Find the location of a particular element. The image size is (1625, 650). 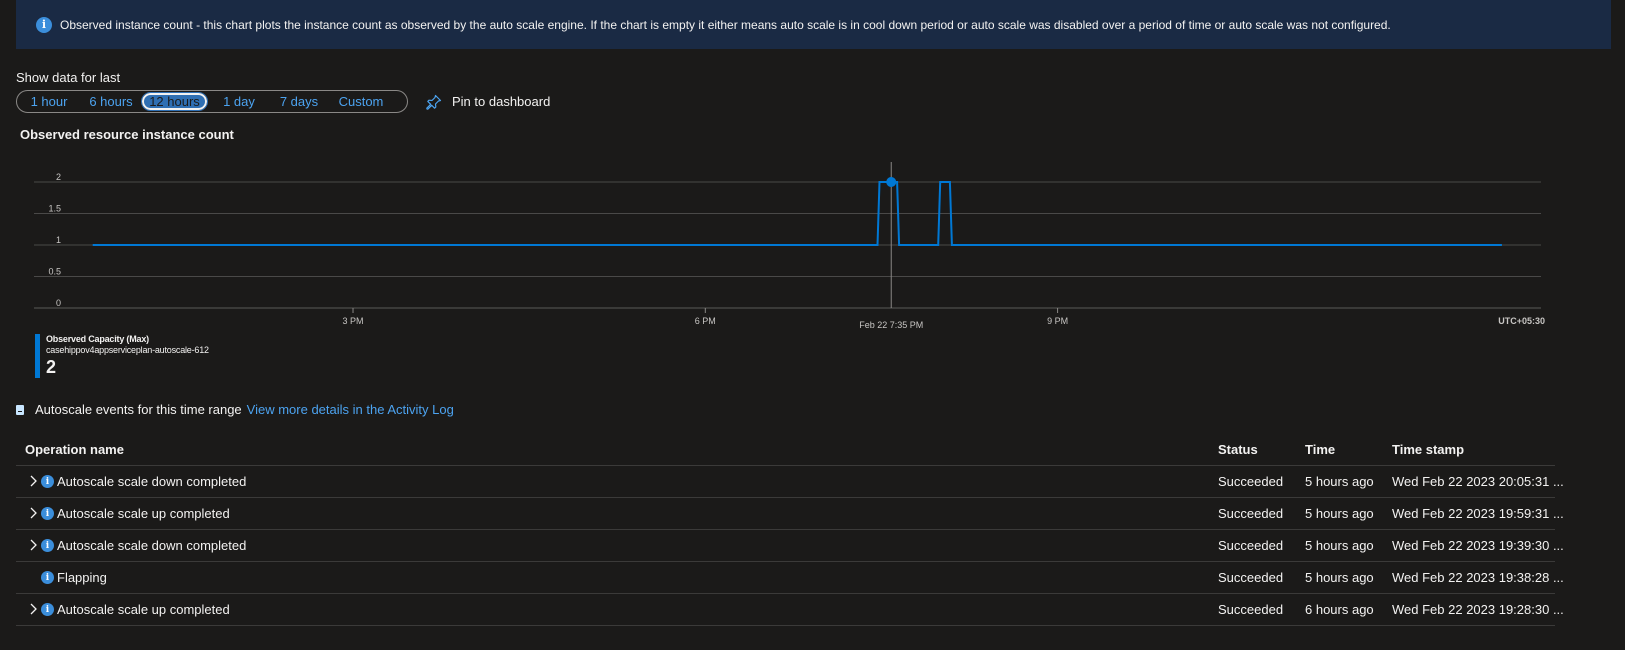

column-header-status: Status is located at coordinates (1238, 449).